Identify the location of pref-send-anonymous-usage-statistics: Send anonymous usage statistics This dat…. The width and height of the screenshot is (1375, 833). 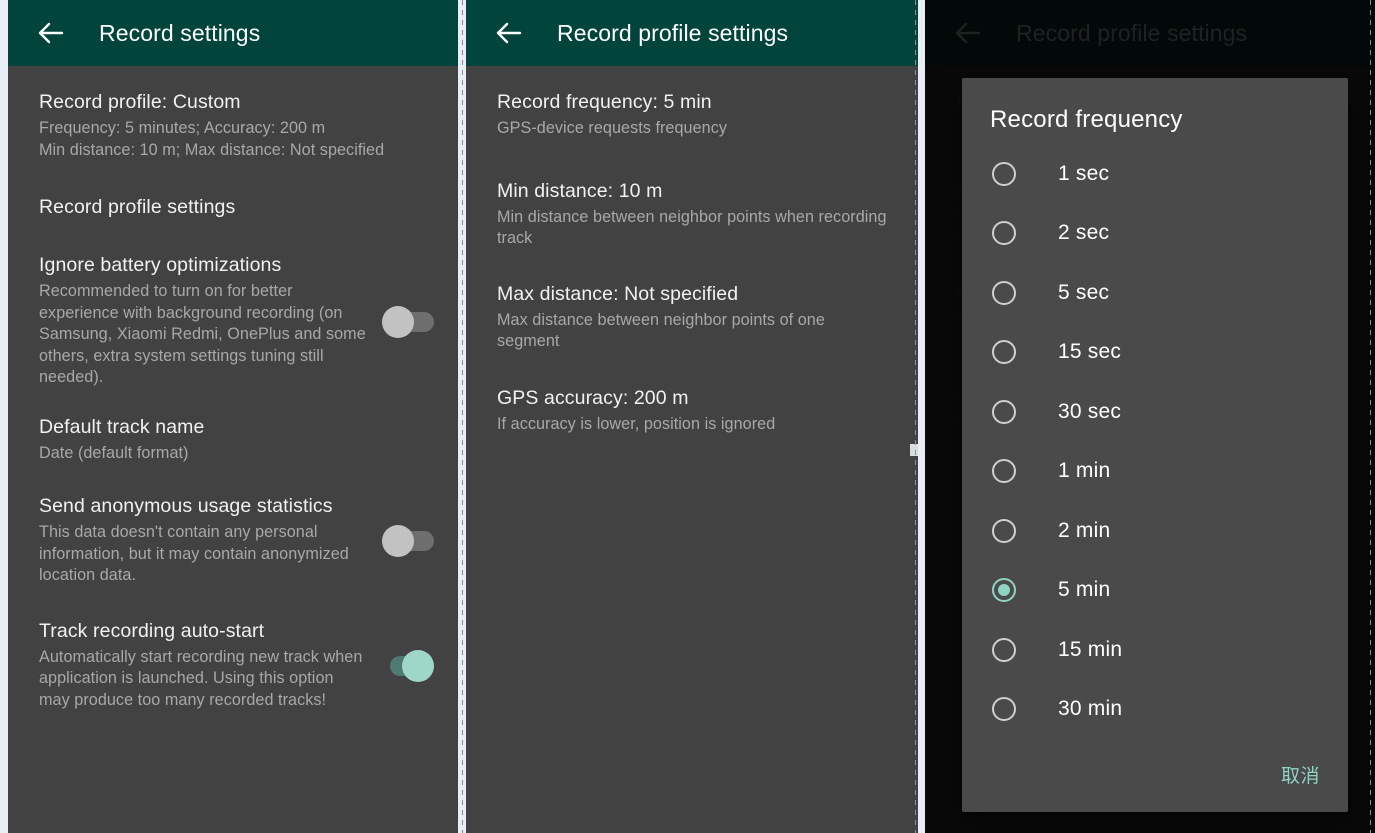
(233, 525).